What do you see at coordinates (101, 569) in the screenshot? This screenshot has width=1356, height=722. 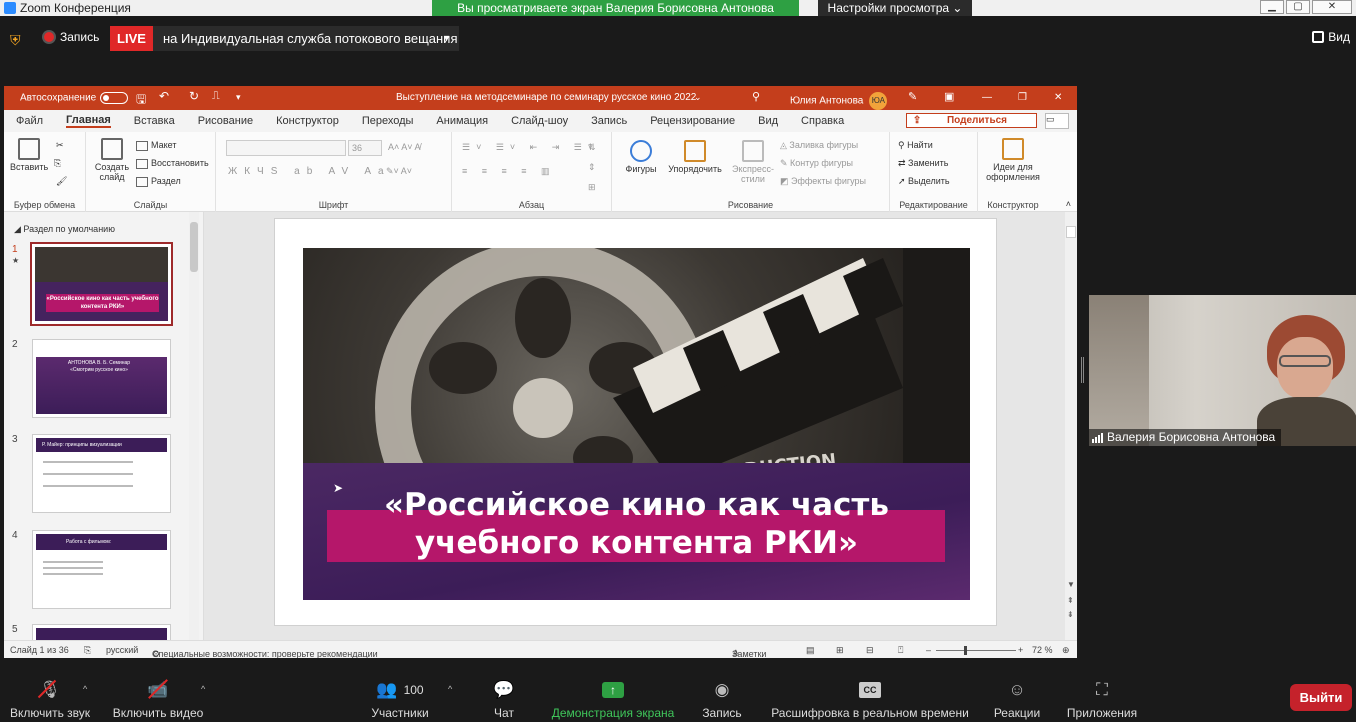 I see `slide-thumbnail-4: Работа с фильмом:` at bounding box center [101, 569].